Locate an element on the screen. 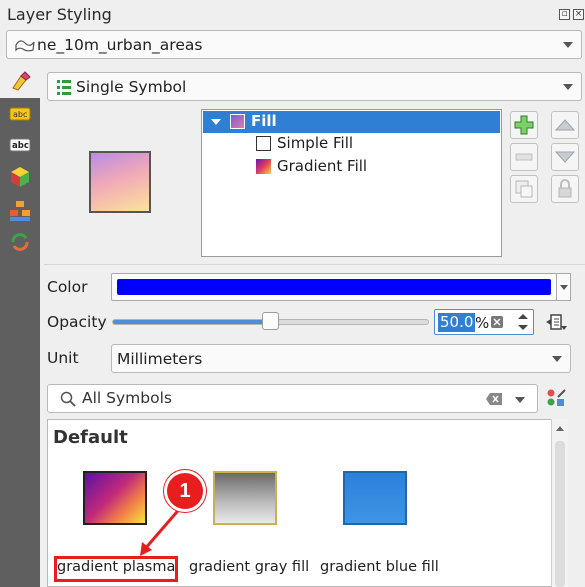 This screenshot has height=587, width=585. scroll-up-icon is located at coordinates (560, 428).